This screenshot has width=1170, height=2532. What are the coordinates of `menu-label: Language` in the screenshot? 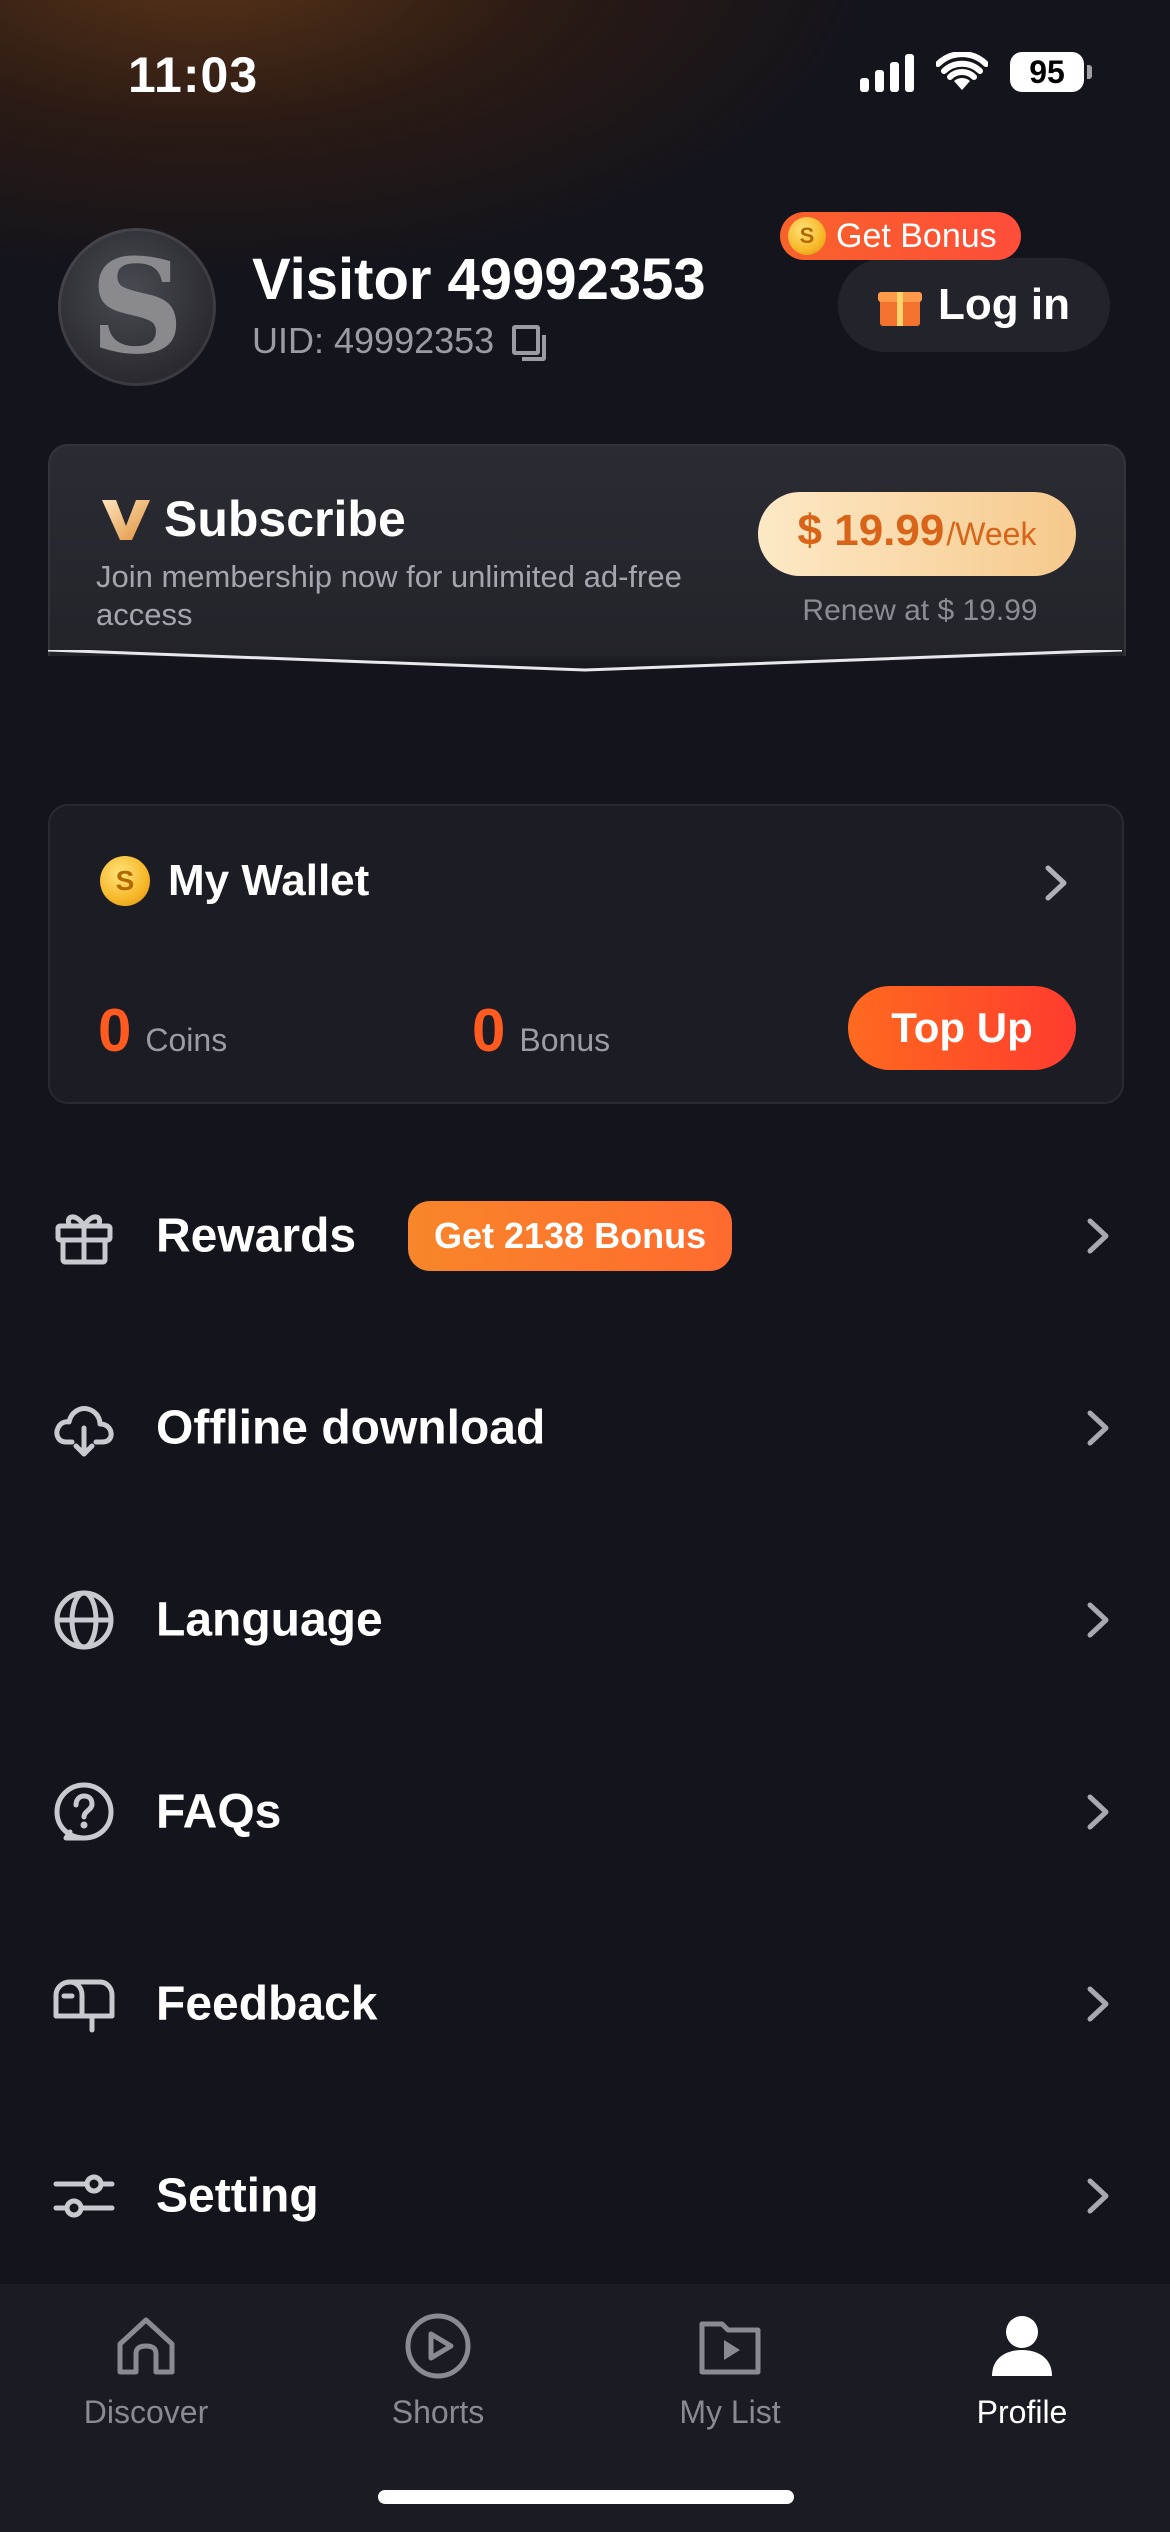 It's located at (269, 1620).